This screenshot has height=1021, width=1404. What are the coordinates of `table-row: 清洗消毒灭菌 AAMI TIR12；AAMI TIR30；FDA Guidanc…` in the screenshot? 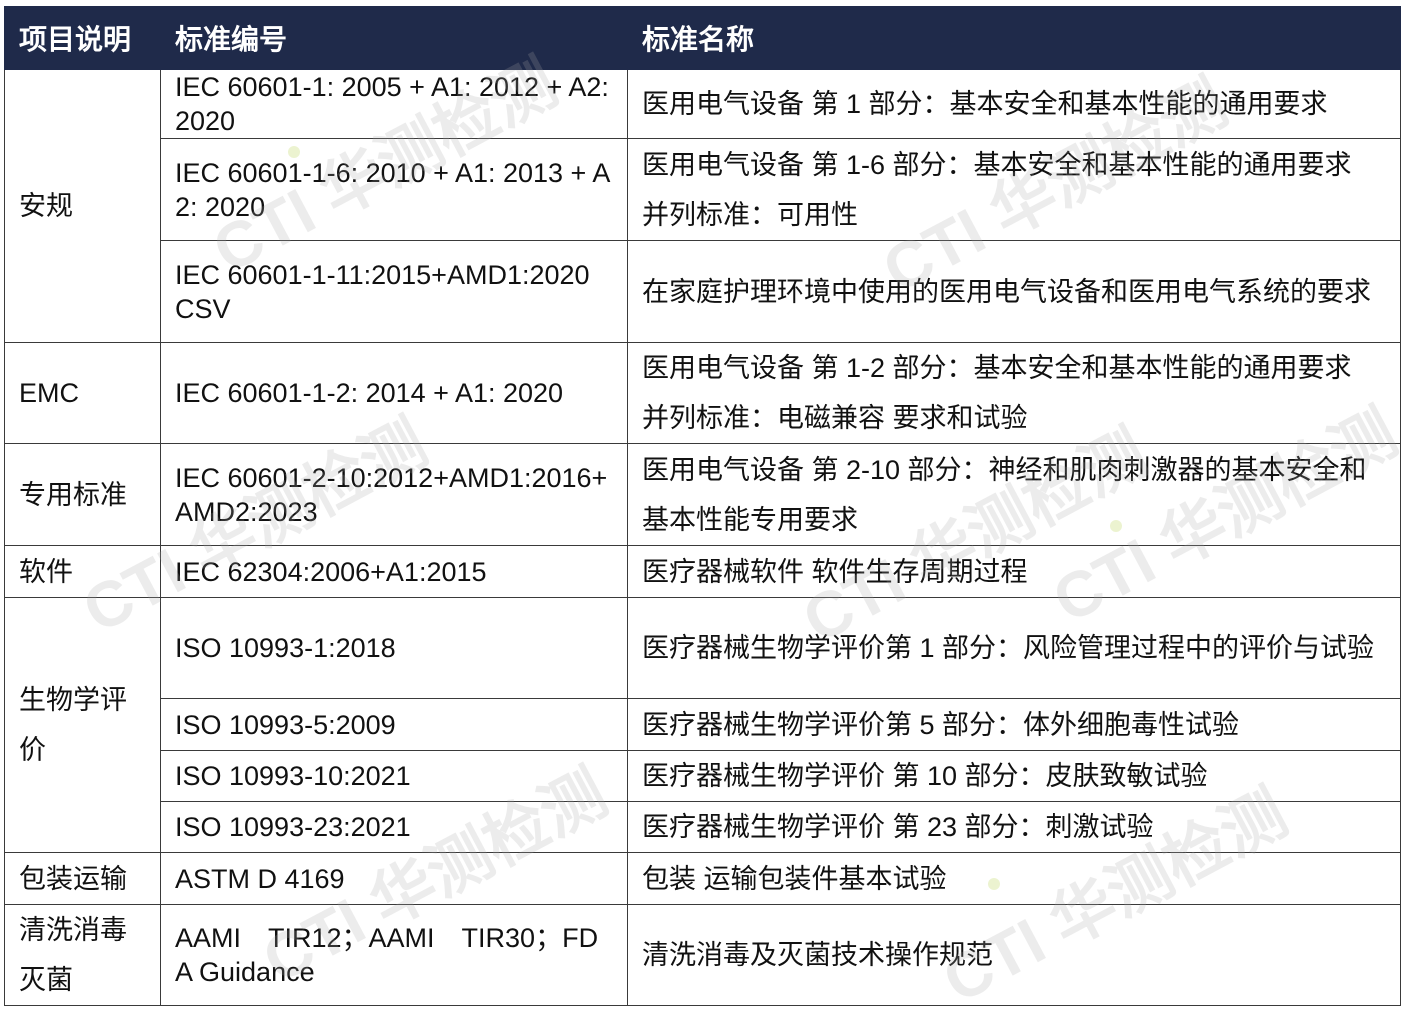 It's located at (702, 955).